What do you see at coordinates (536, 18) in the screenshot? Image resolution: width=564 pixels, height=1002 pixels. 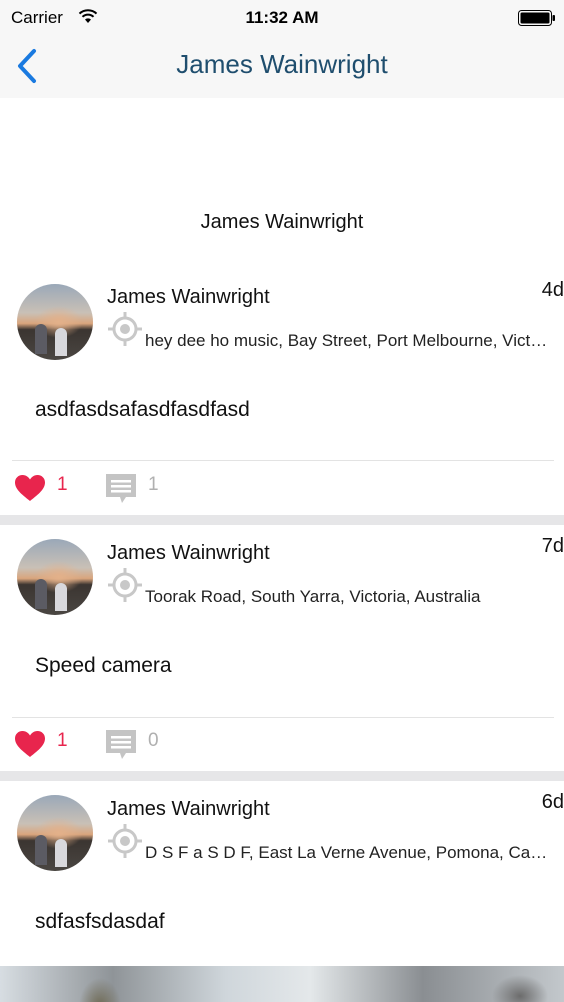 I see `battery-icon` at bounding box center [536, 18].